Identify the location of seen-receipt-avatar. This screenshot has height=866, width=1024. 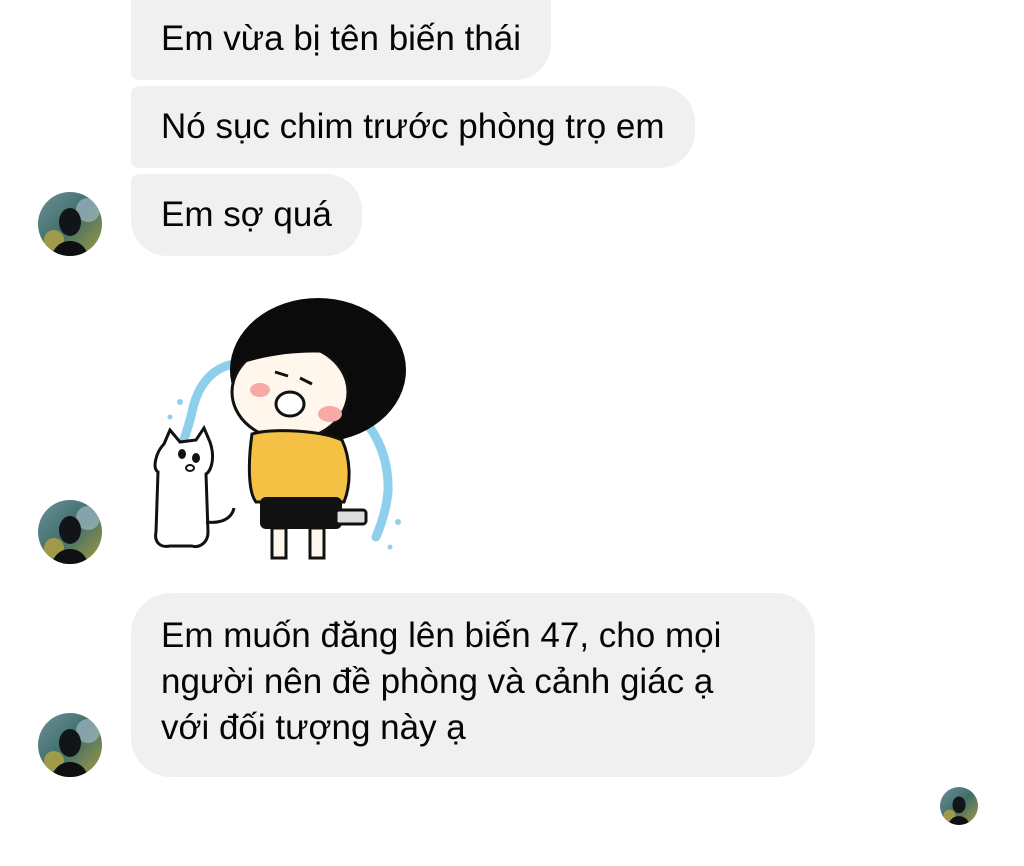
(959, 806).